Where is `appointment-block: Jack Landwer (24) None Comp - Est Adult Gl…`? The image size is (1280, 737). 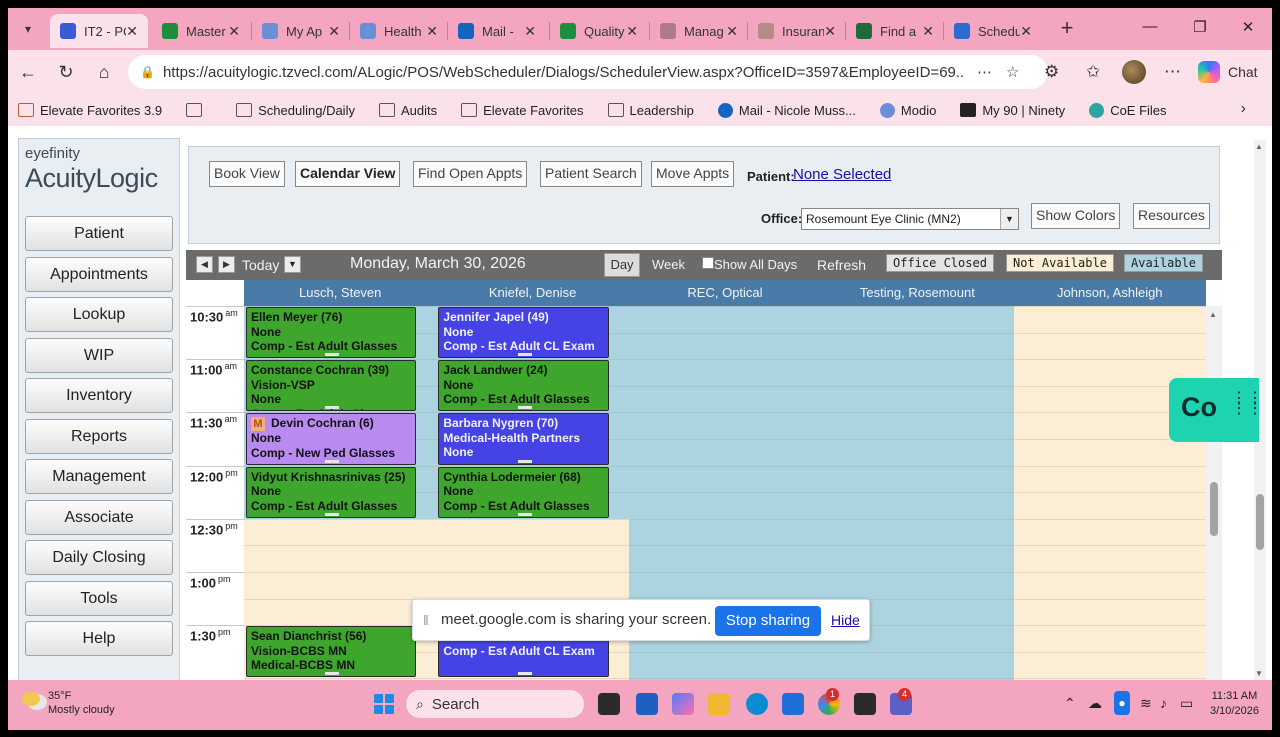 appointment-block: Jack Landwer (24) None Comp - Est Adult Gl… is located at coordinates (523, 386).